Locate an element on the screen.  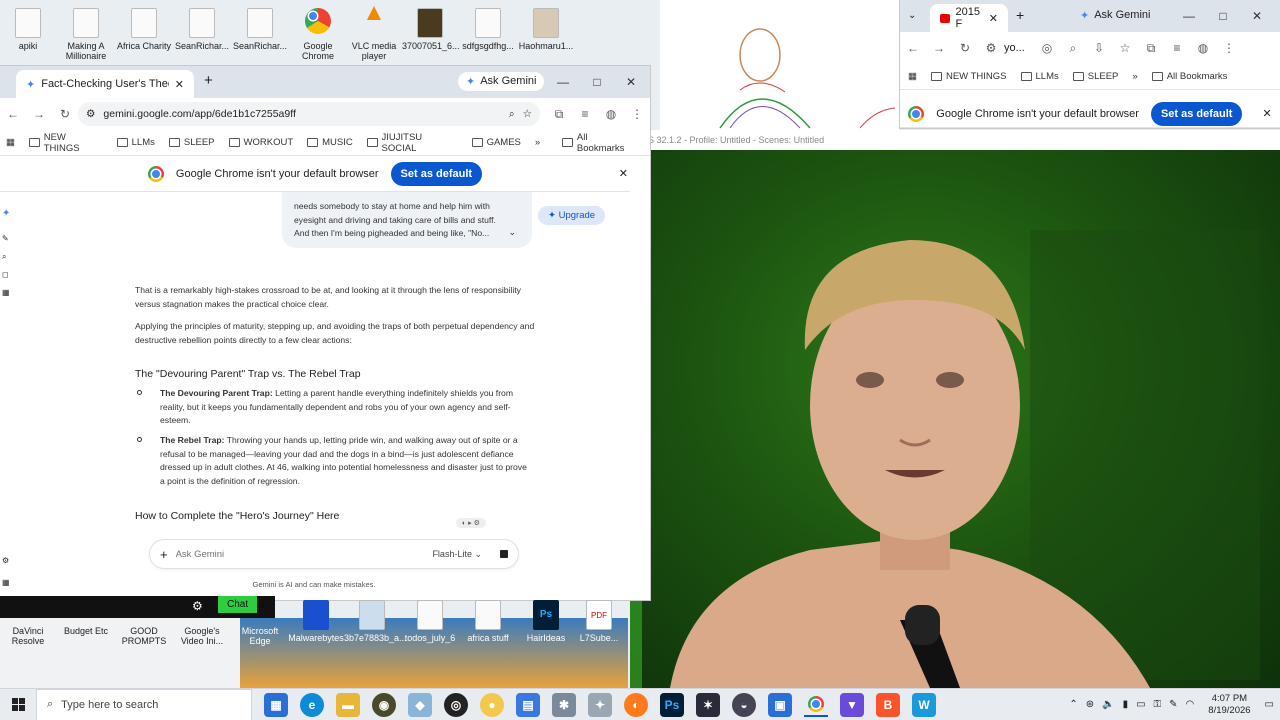
task-view-icon: ▦ is located at coordinates (276, 704).